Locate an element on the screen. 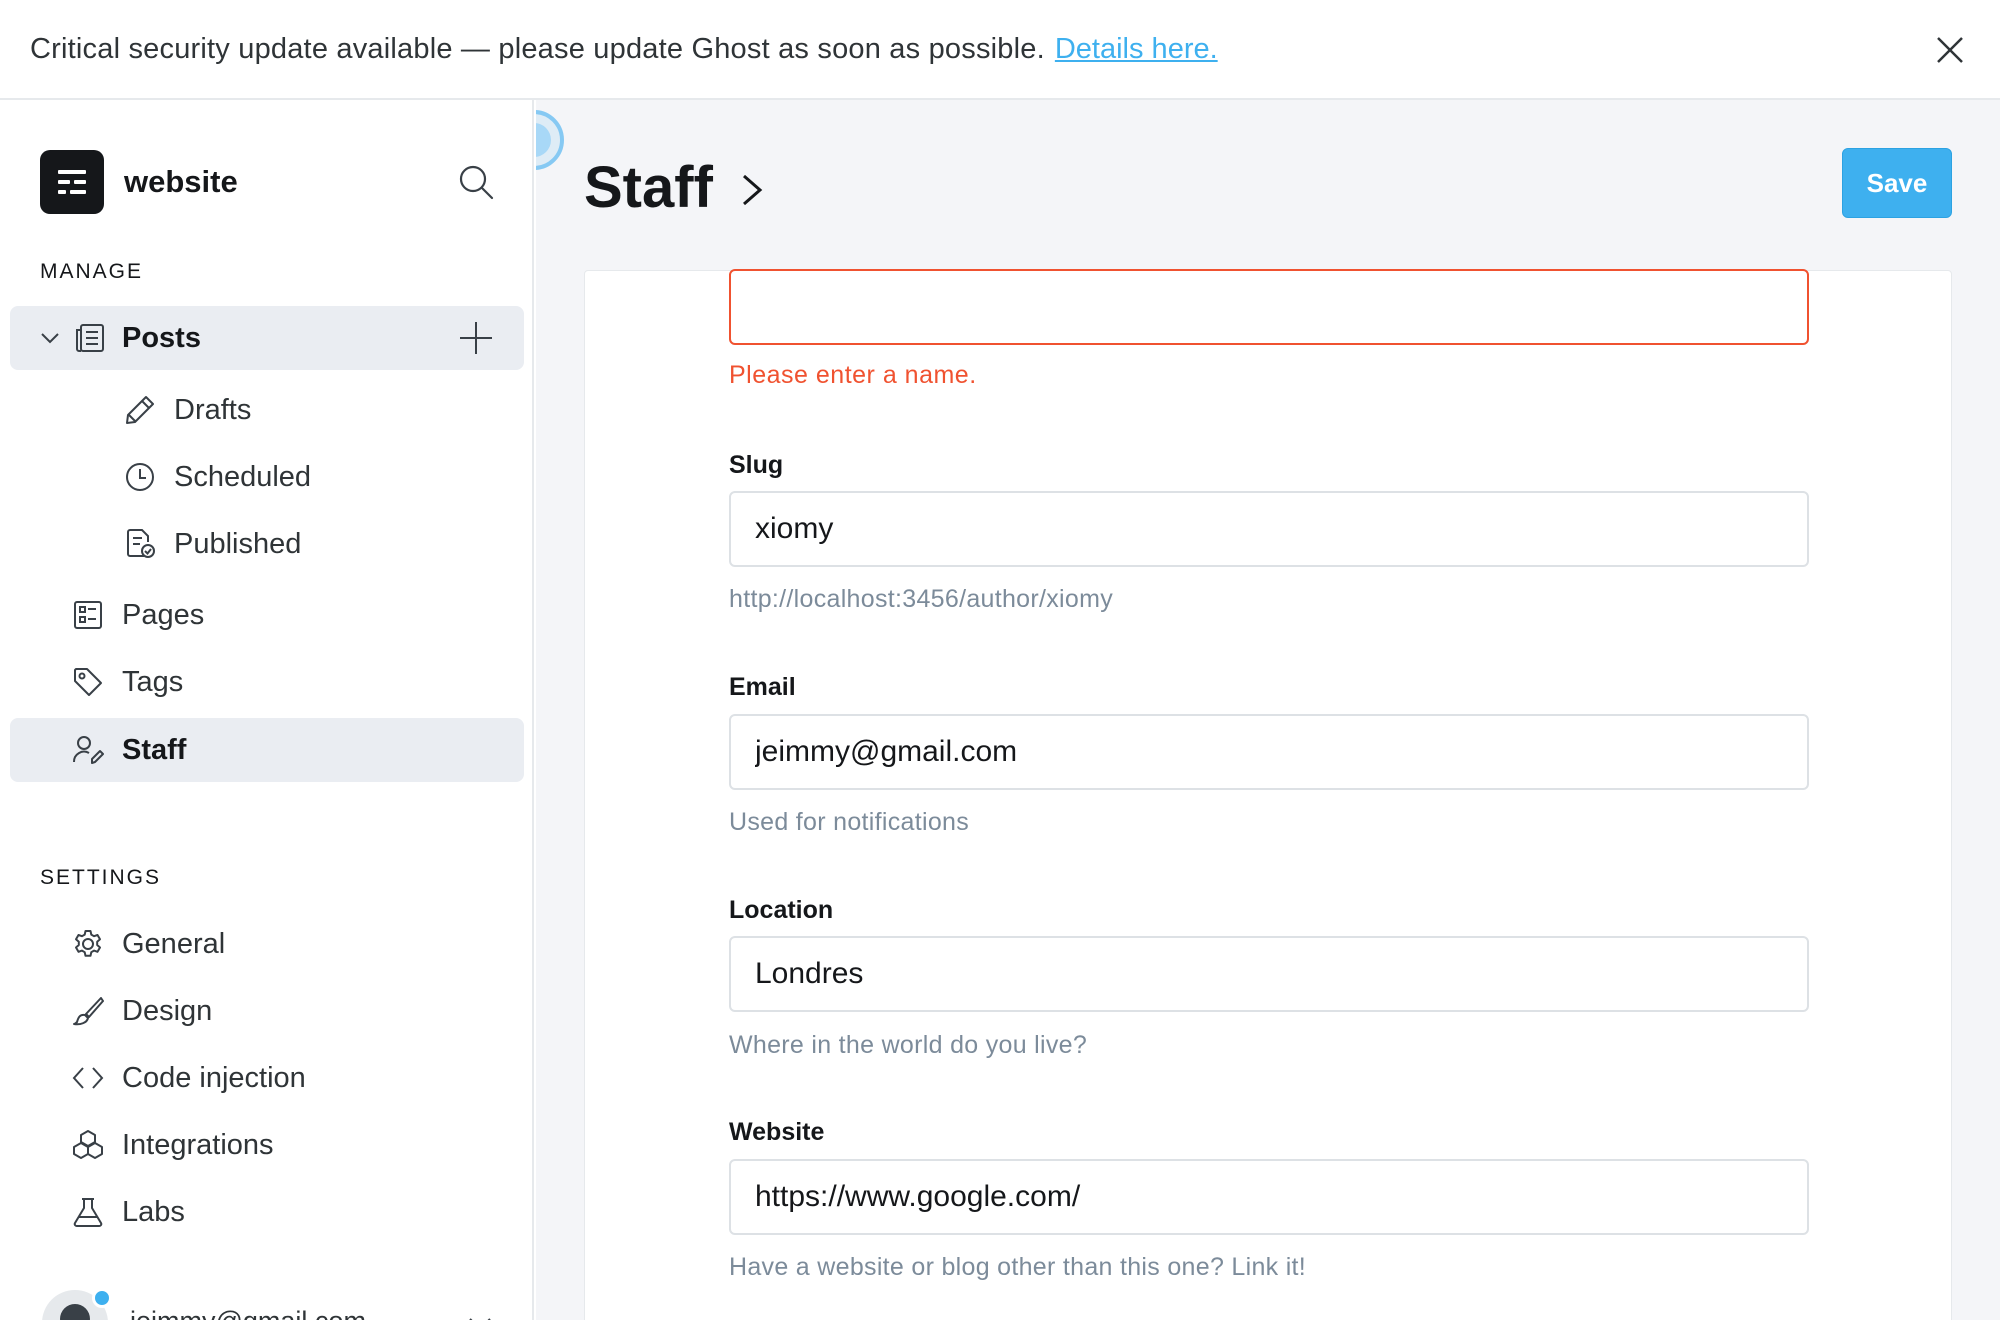 This screenshot has width=2000, height=1320. sidebar-item-posts: Posts is located at coordinates (267, 338).